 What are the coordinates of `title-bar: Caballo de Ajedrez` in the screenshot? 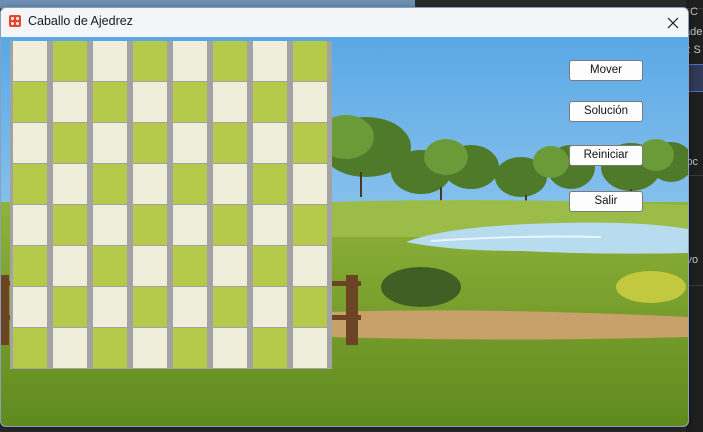 It's located at (344, 22).